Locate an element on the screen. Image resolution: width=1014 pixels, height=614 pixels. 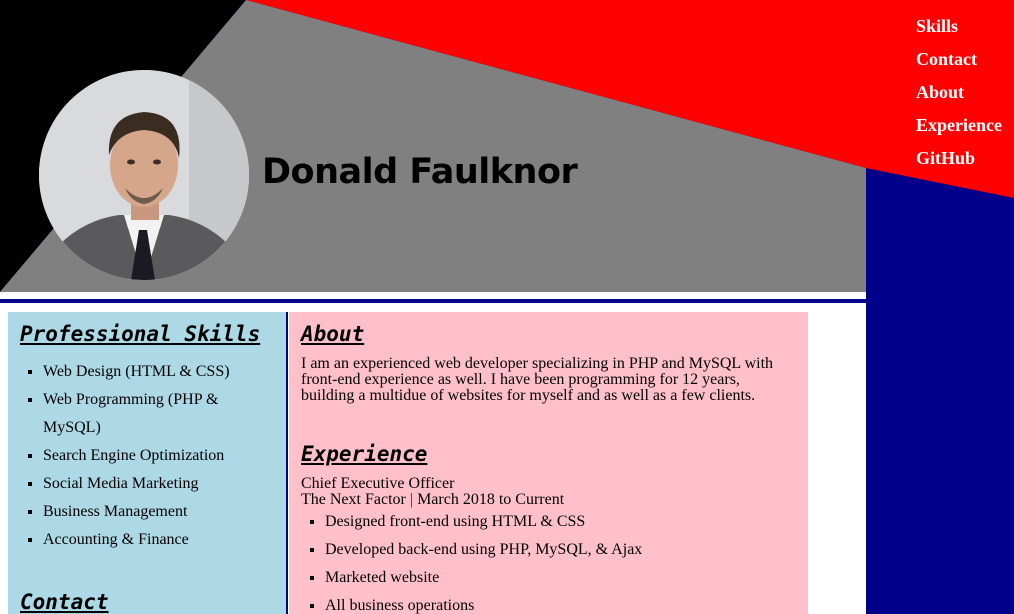
job-company-line: The Next Factor | March 2018 to Current is located at coordinates (432, 500).